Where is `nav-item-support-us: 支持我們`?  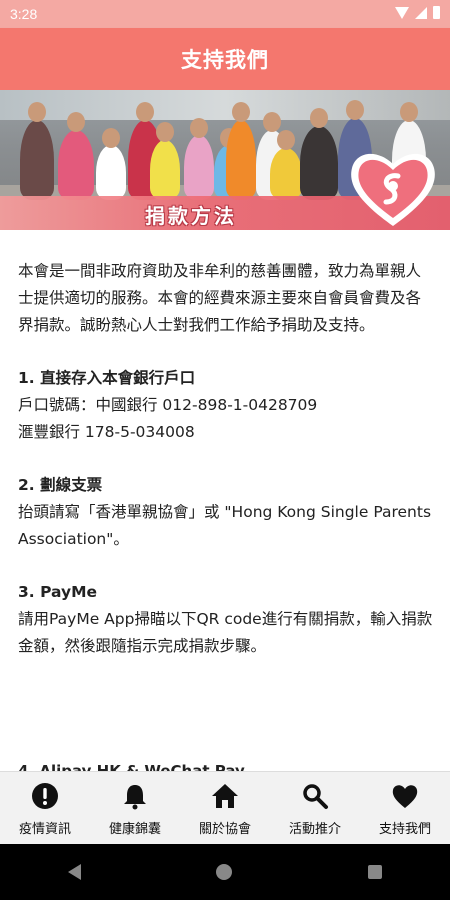 nav-item-support-us: 支持我們 is located at coordinates (405, 808).